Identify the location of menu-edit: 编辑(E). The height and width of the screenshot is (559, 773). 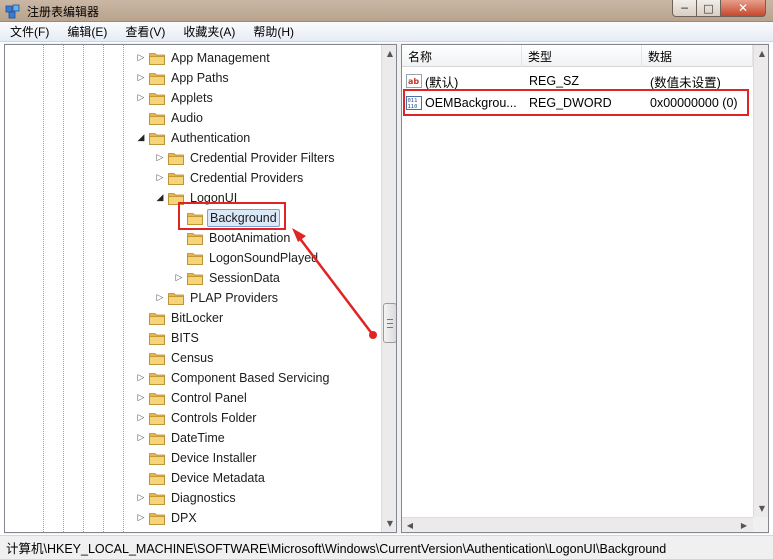
(87, 31).